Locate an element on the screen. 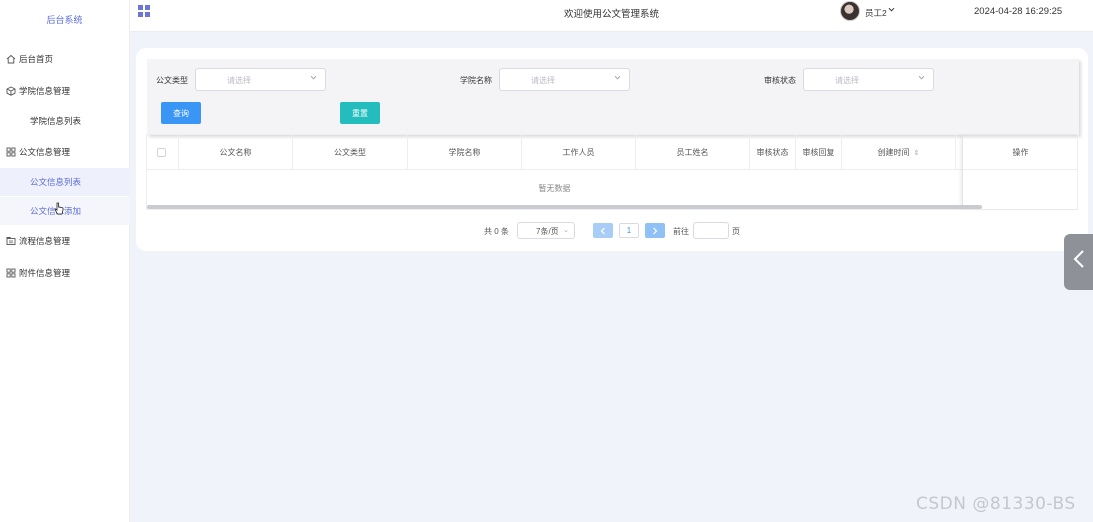 The image size is (1093, 522). sidebar-item-label: 后台首页 is located at coordinates (36, 59).